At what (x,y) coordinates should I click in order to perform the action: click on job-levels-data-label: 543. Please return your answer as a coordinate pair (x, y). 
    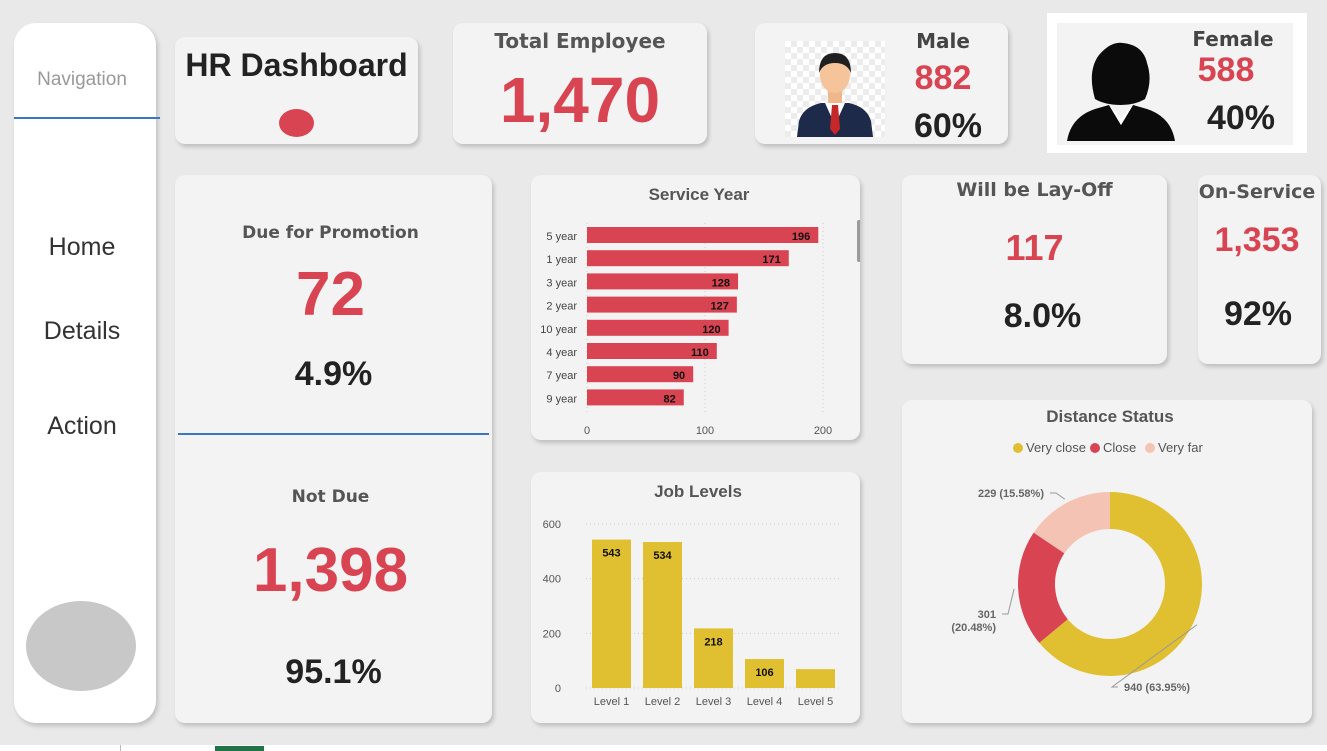
    Looking at the image, I should click on (611, 554).